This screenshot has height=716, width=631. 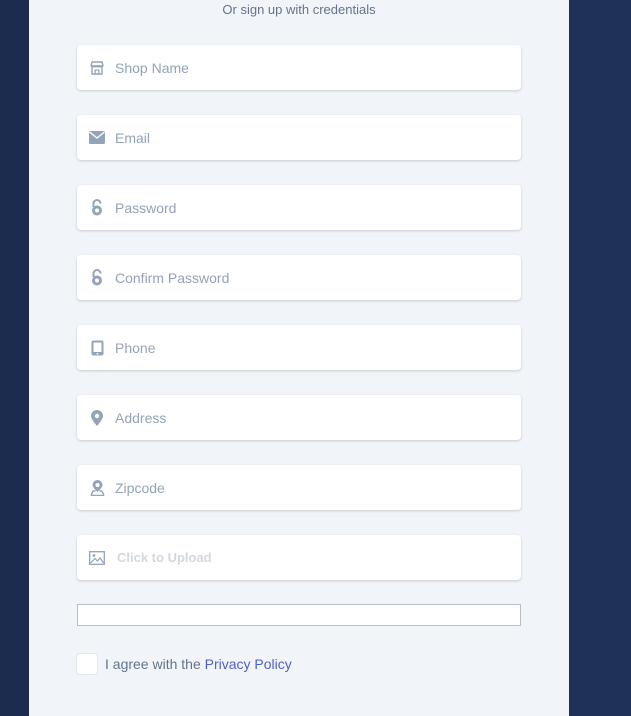 What do you see at coordinates (299, 9) in the screenshot?
I see `signup-subtitle: Or sign up with credentials` at bounding box center [299, 9].